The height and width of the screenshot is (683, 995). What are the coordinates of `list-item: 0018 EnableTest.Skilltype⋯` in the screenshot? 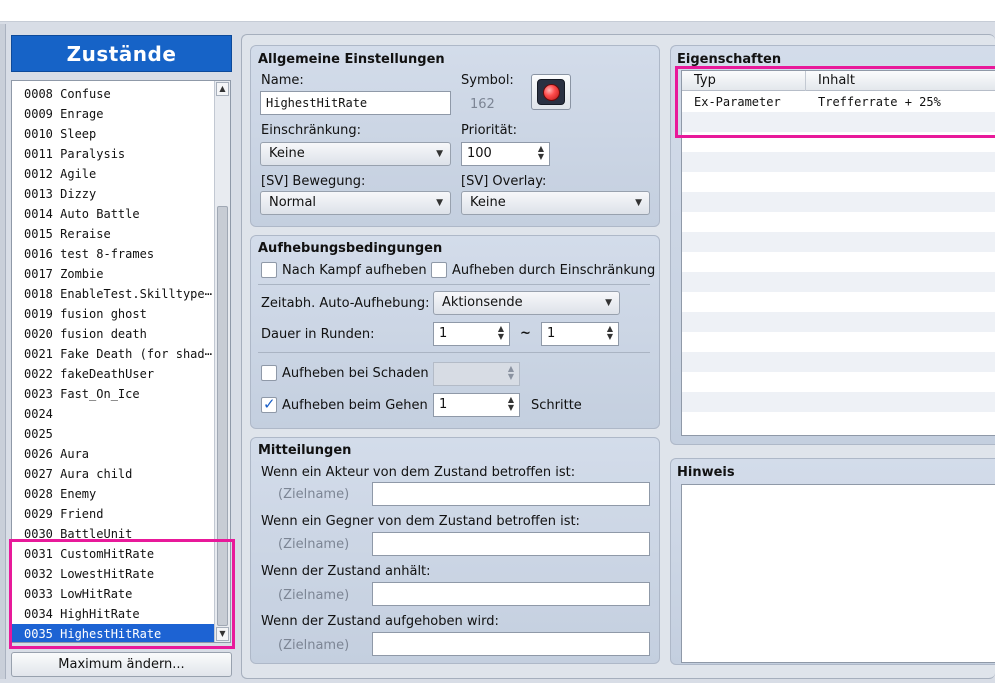 It's located at (113, 294).